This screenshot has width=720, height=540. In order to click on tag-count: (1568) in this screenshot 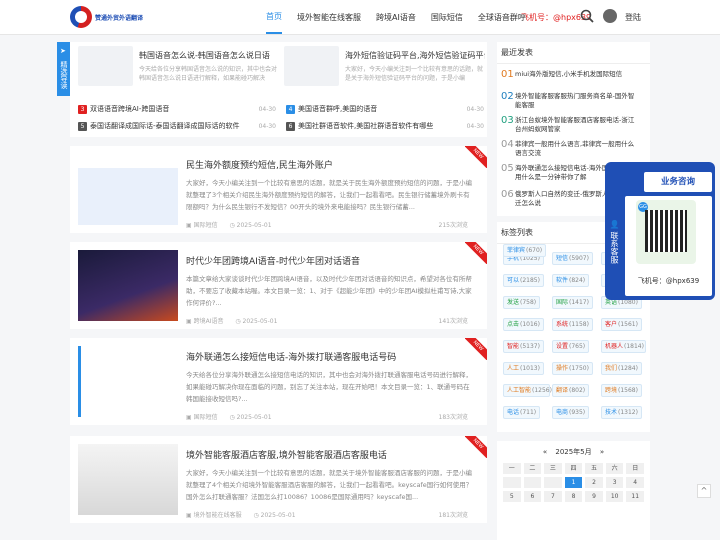, I will do `click(628, 390)`.